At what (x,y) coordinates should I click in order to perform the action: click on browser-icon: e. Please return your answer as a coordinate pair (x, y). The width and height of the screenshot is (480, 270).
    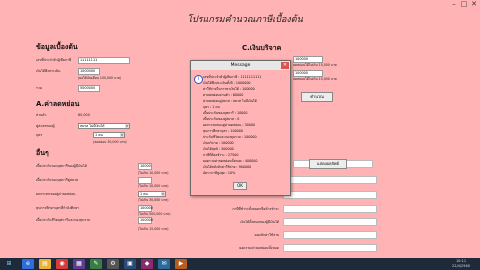
    Looking at the image, I should click on (28, 264).